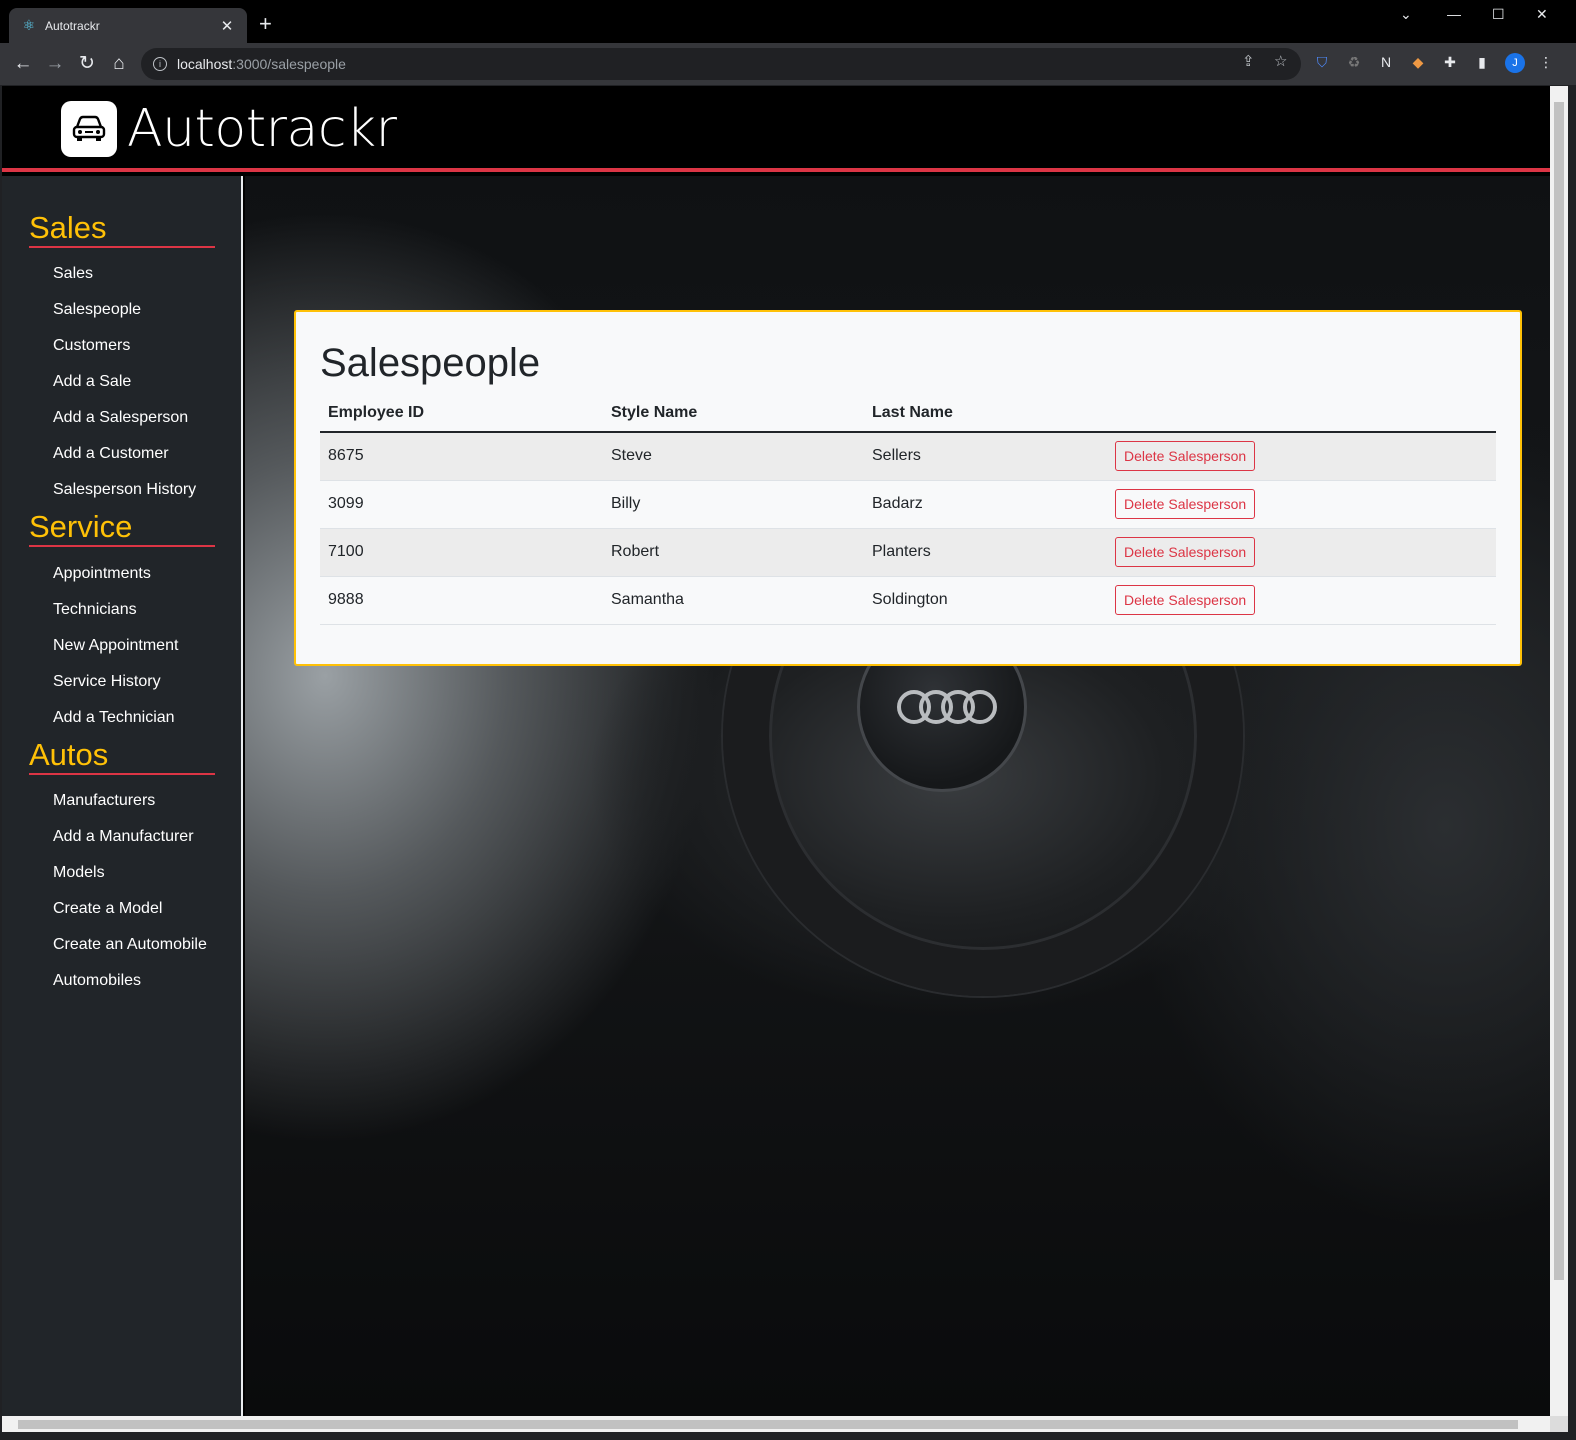 The image size is (1576, 1440). I want to click on horizontal-scrollbar, so click(776, 1424).